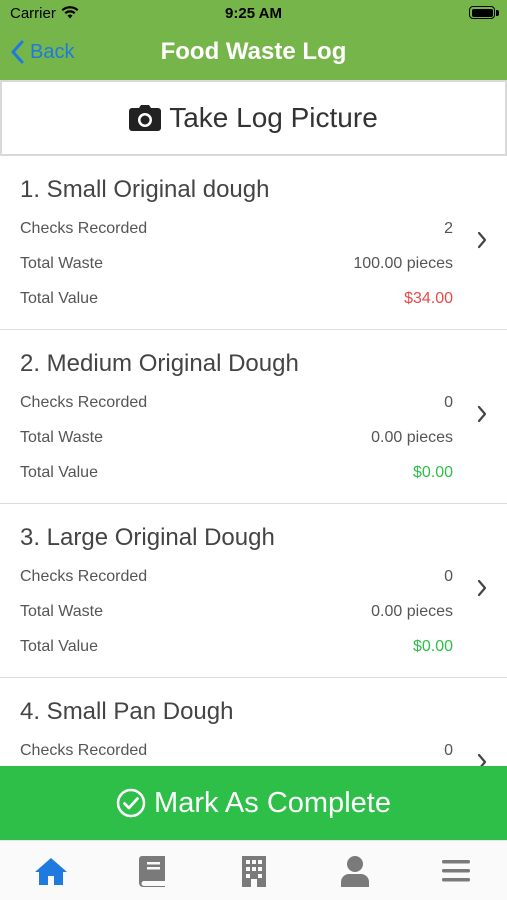 The image size is (507, 900). I want to click on back-label: Back, so click(52, 51).